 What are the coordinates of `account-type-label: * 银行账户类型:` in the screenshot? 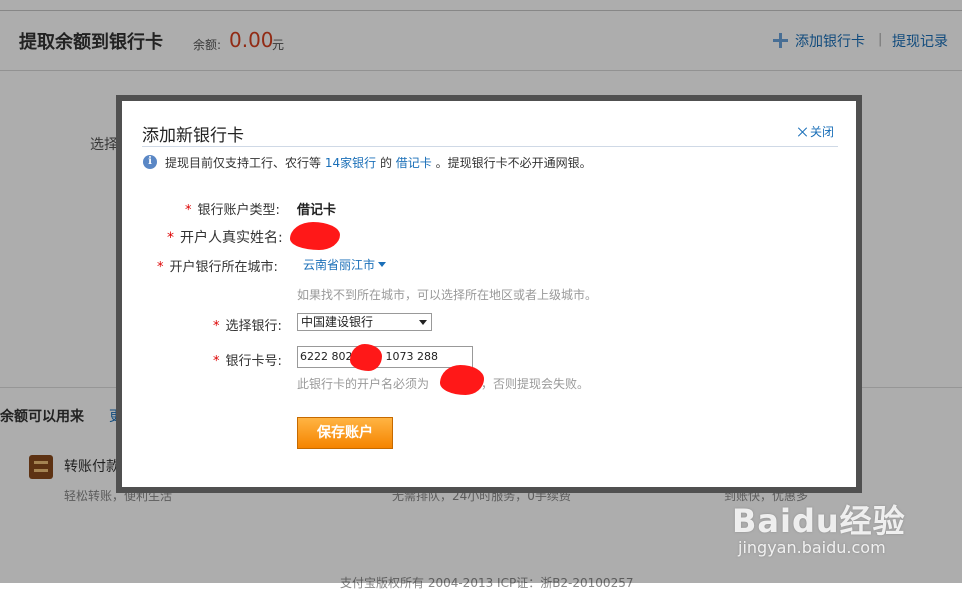 It's located at (232, 208).